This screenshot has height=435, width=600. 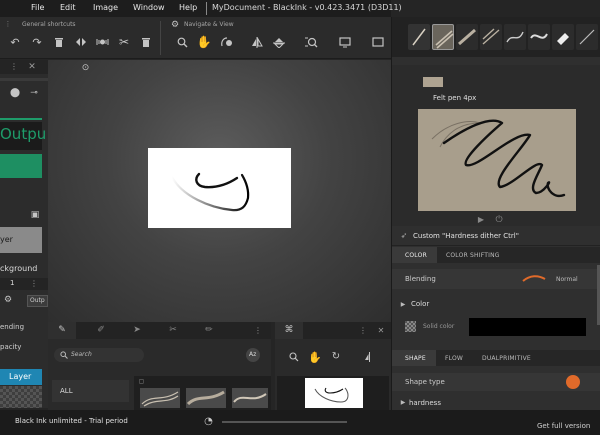 What do you see at coordinates (496, 279) in the screenshot?
I see `blending-row: Blending Normal` at bounding box center [496, 279].